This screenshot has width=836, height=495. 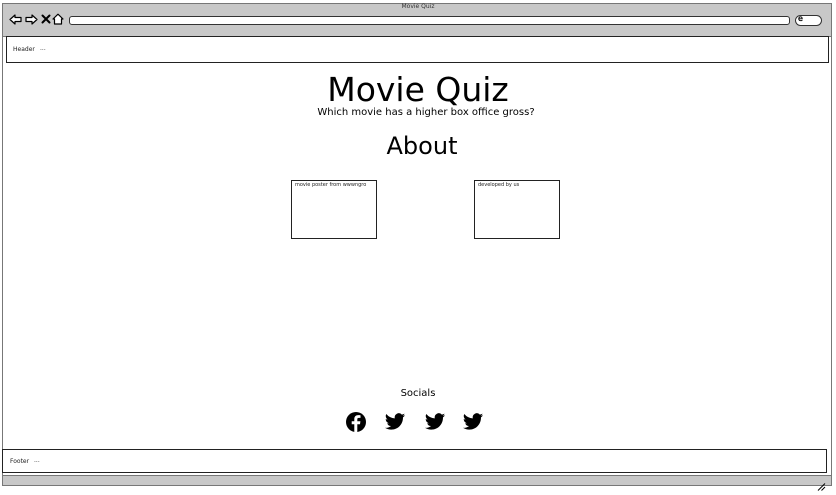 What do you see at coordinates (58, 19) in the screenshot?
I see `home-icon` at bounding box center [58, 19].